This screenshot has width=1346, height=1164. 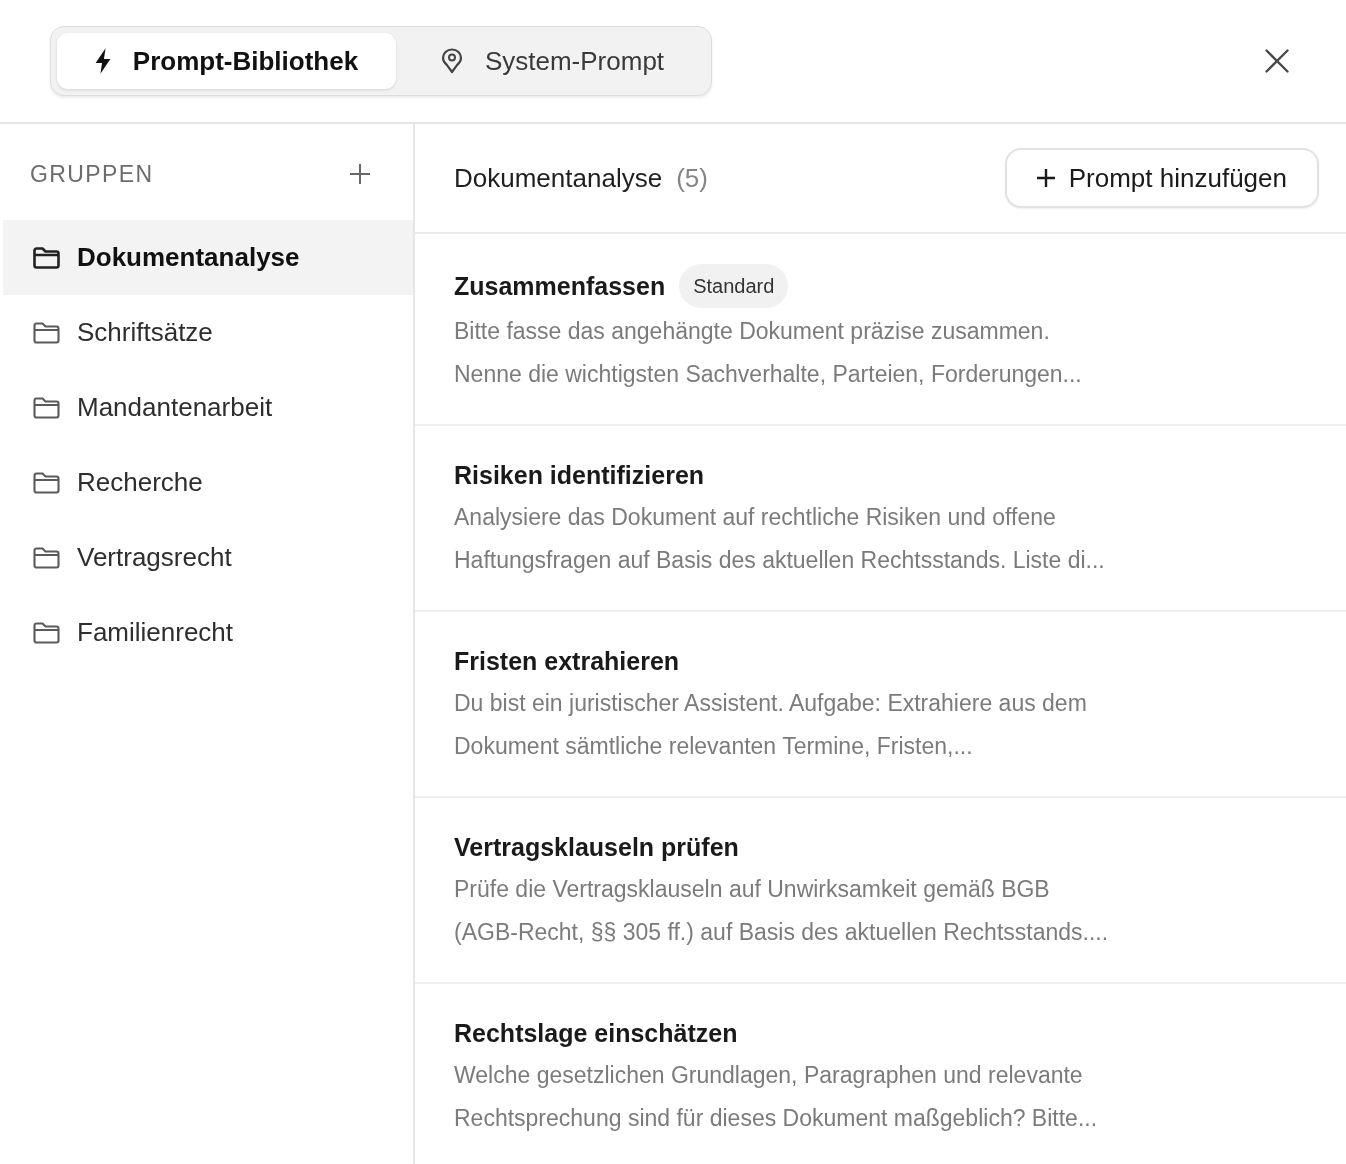 What do you see at coordinates (692, 178) in the screenshot?
I see `prompt-count: (5)` at bounding box center [692, 178].